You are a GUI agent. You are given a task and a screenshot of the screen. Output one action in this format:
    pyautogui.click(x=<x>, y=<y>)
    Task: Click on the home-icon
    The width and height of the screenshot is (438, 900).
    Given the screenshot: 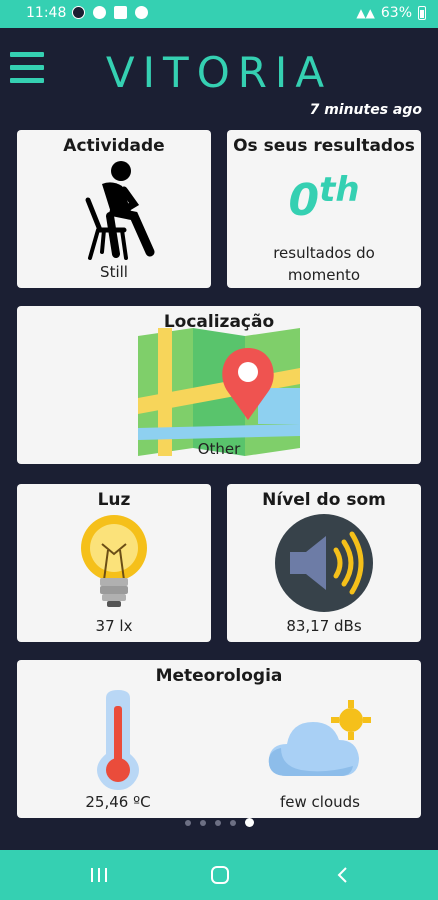 What is the action you would take?
    pyautogui.click(x=220, y=875)
    